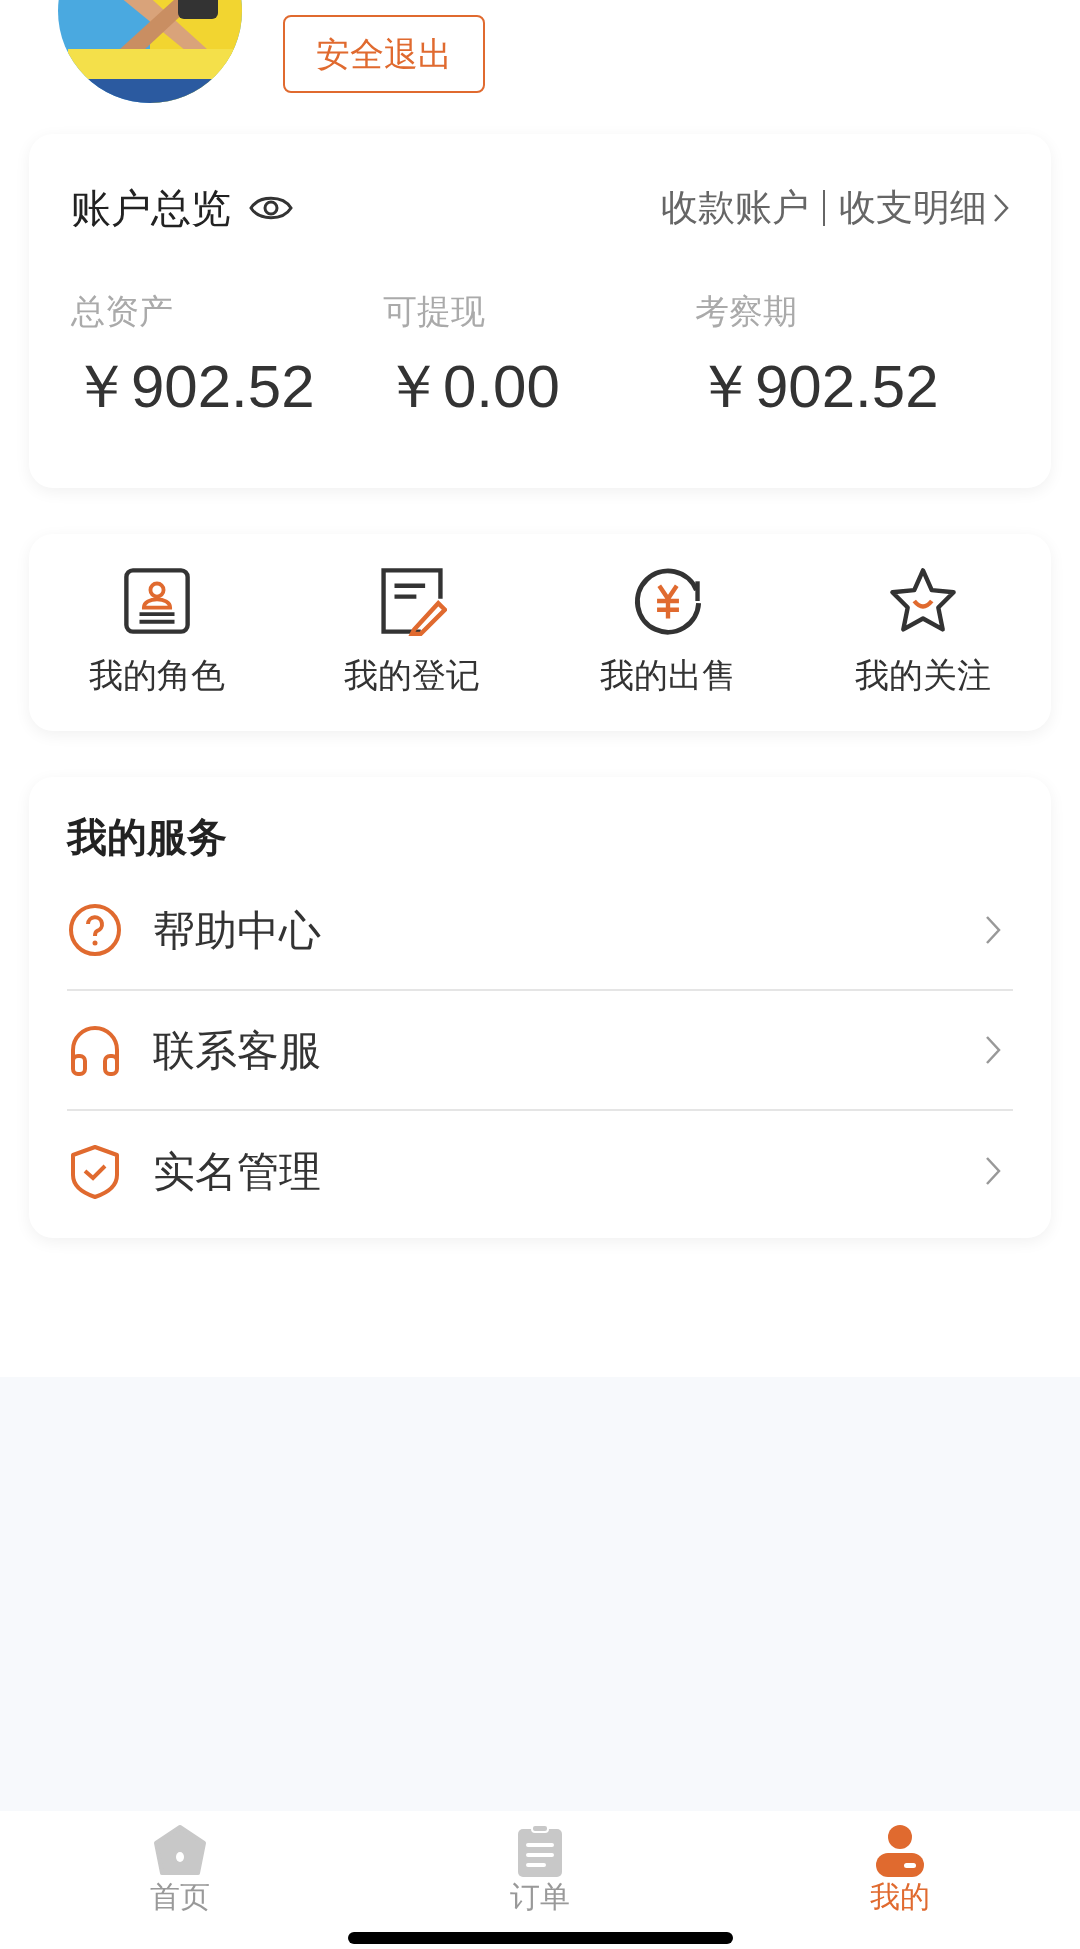  I want to click on shortcut-label: 我的关注, so click(923, 675).